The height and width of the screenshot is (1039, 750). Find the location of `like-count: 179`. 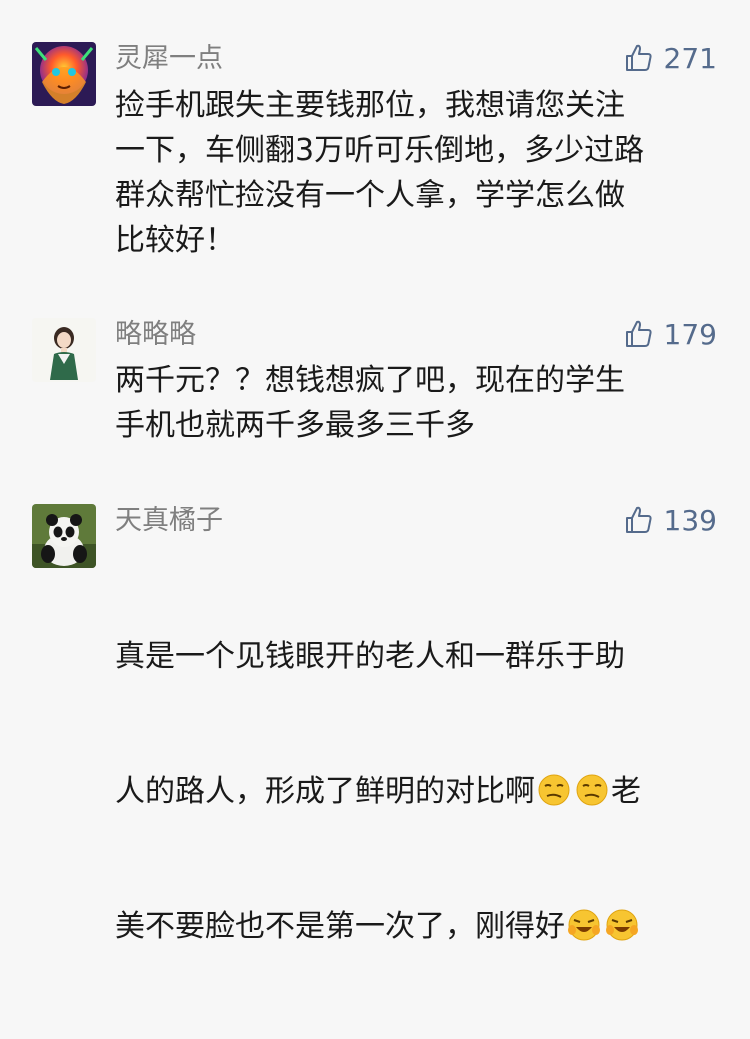

like-count: 179 is located at coordinates (690, 334).